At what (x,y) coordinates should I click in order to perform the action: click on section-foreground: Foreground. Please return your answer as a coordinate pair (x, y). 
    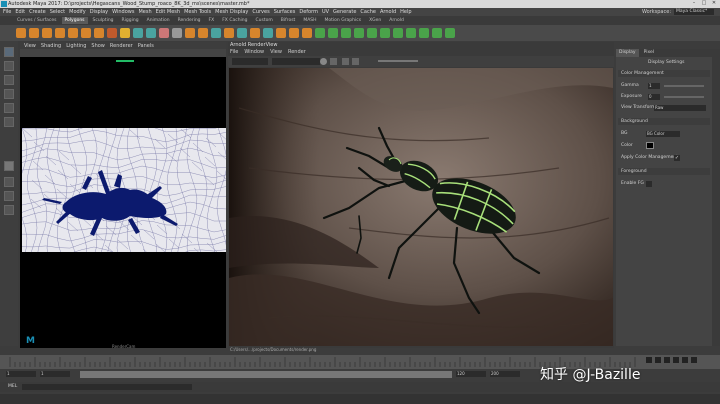
    Looking at the image, I should click on (664, 171).